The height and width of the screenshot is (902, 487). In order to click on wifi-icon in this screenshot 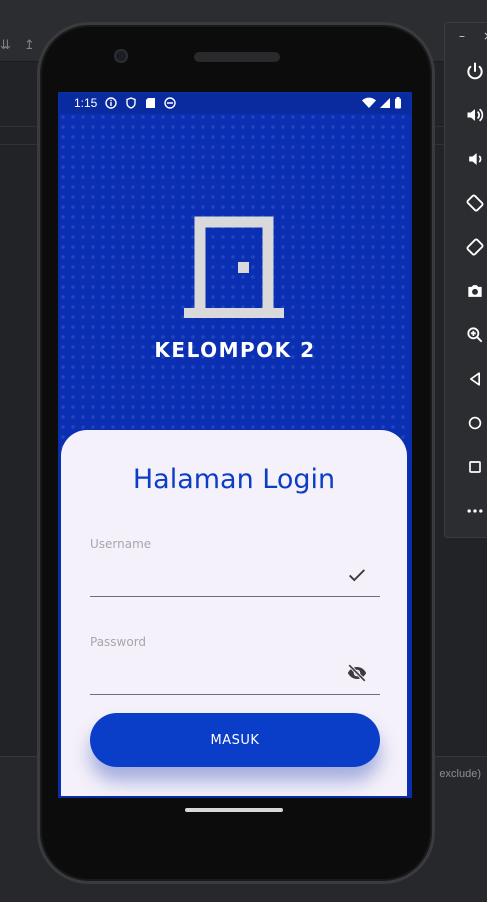, I will do `click(369, 102)`.